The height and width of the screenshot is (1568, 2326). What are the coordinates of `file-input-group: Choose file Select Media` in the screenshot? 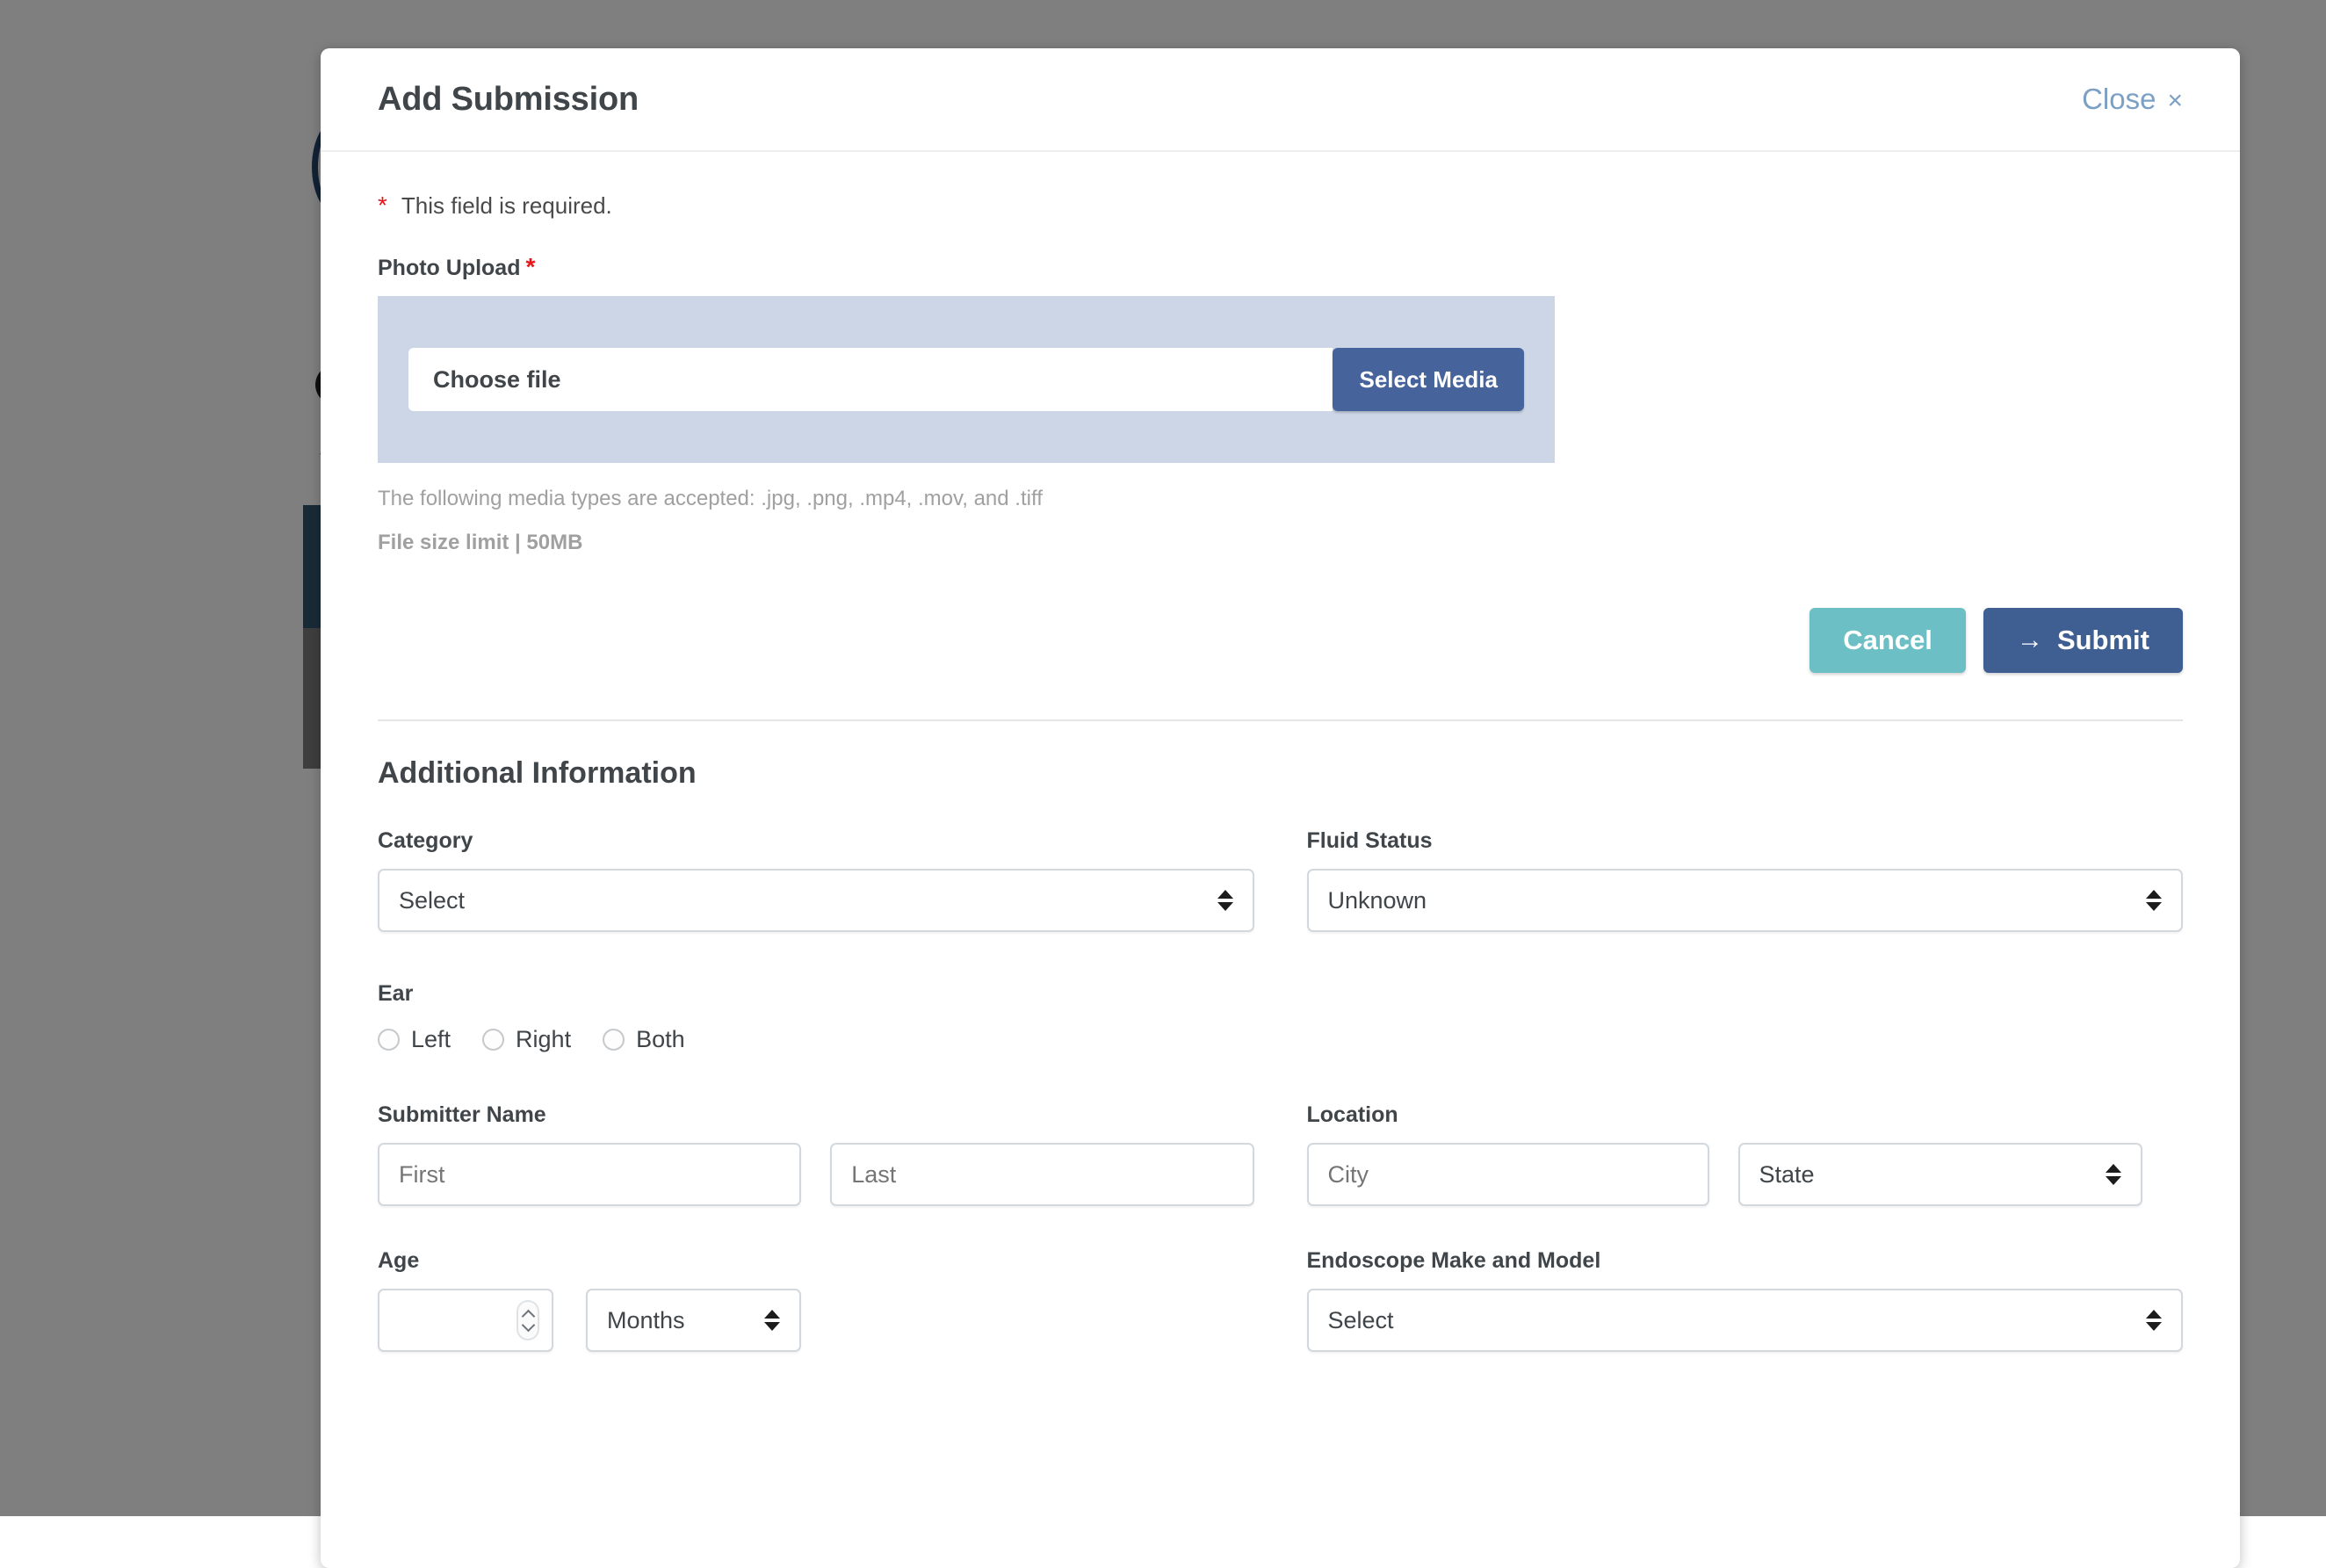 It's located at (966, 380).